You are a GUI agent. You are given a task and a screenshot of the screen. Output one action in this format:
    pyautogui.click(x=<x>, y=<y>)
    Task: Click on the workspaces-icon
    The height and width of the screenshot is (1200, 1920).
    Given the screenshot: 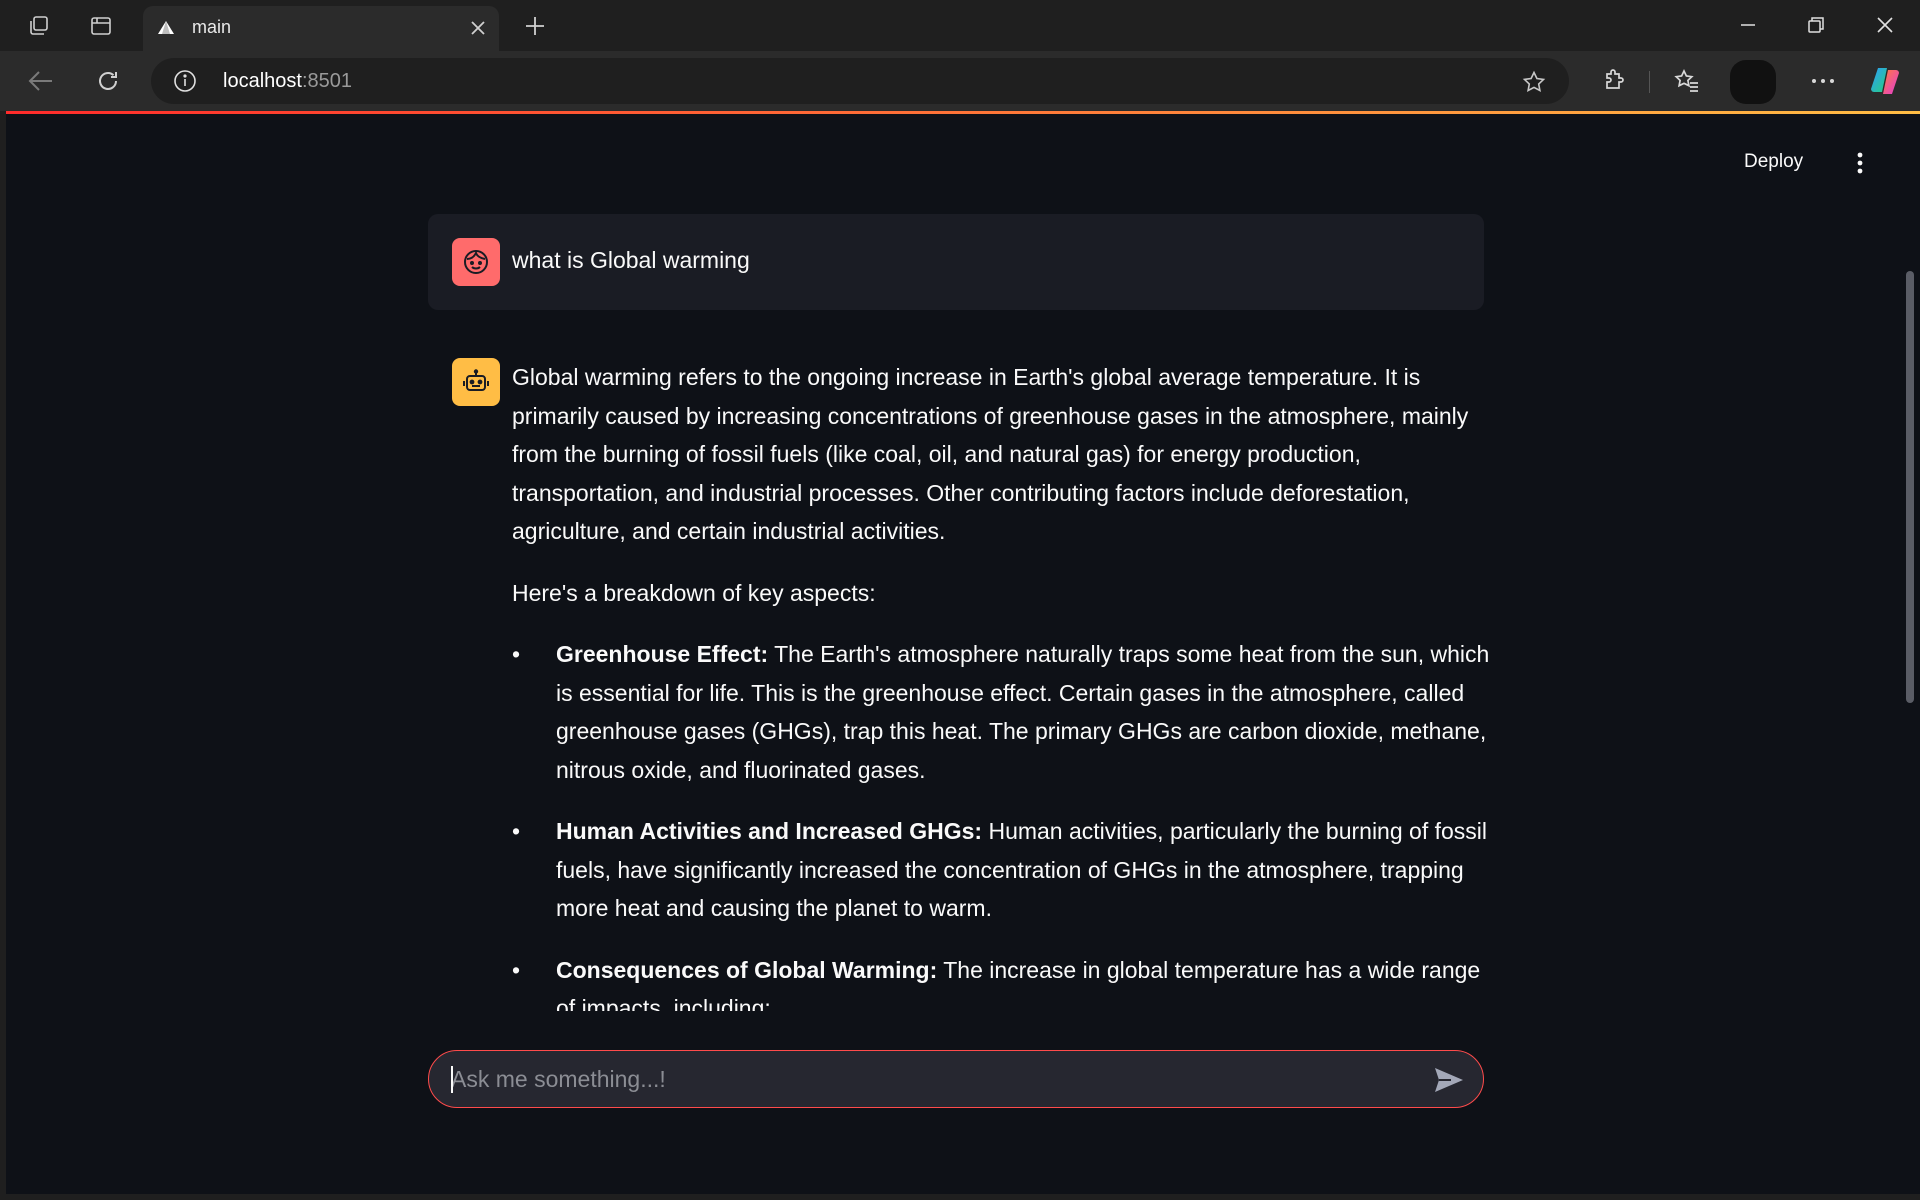 What is the action you would take?
    pyautogui.click(x=39, y=26)
    